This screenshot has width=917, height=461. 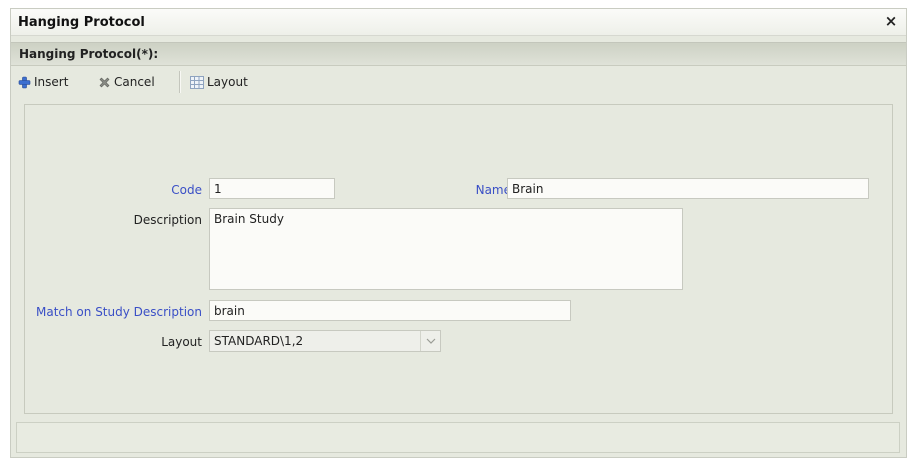 What do you see at coordinates (458, 437) in the screenshot?
I see `status-footer` at bounding box center [458, 437].